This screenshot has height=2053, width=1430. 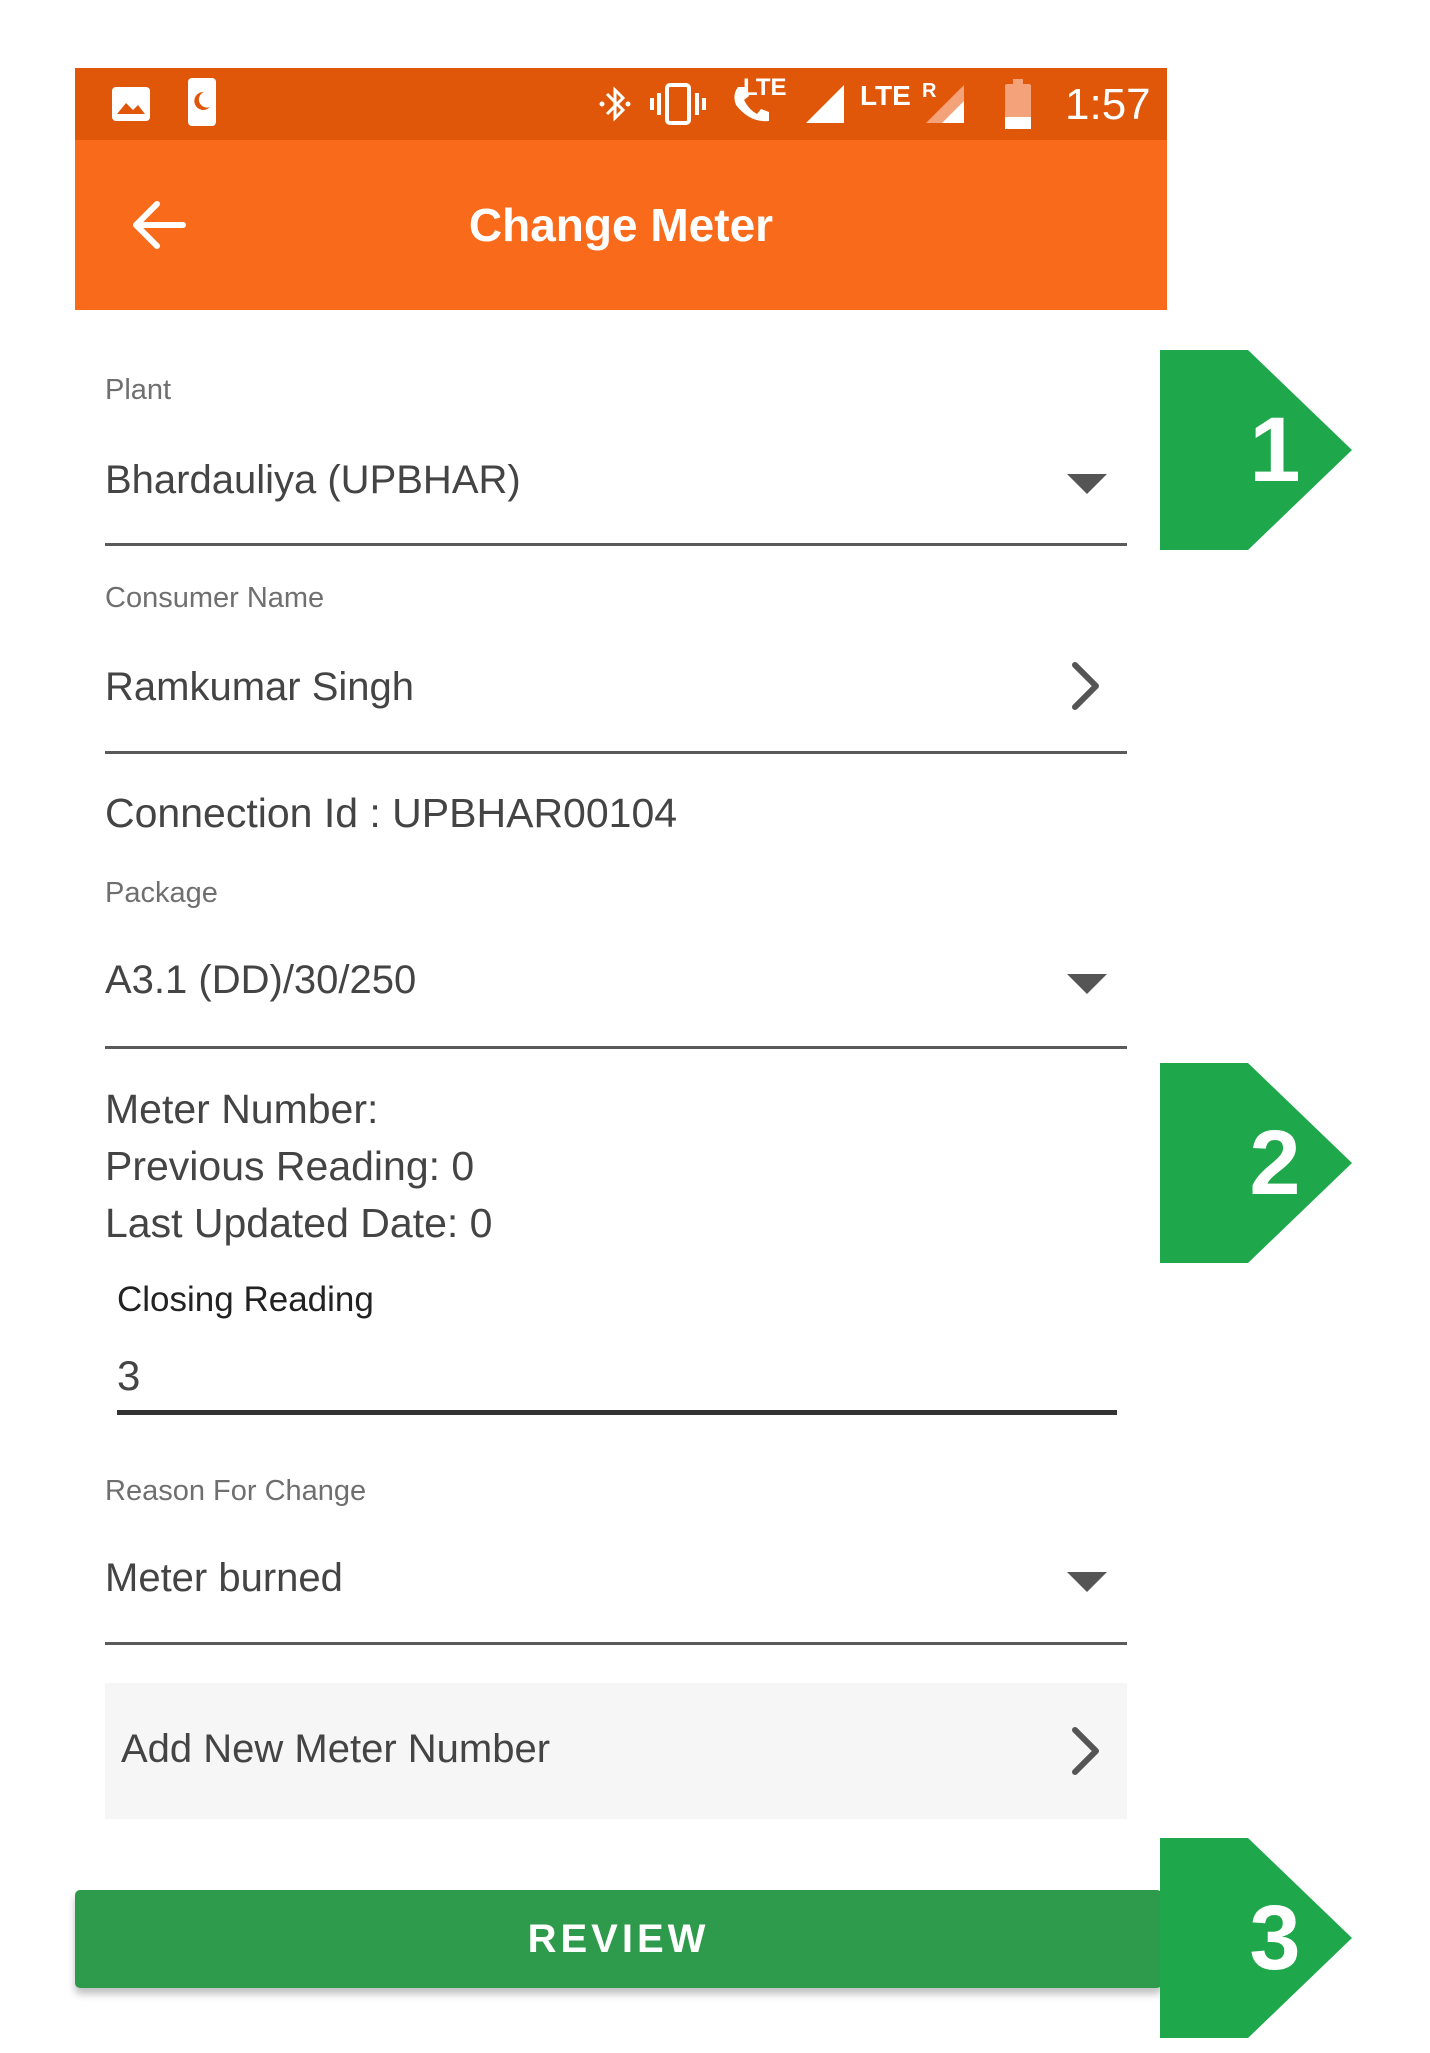 What do you see at coordinates (617, 1412) in the screenshot?
I see `closing-reading-underline` at bounding box center [617, 1412].